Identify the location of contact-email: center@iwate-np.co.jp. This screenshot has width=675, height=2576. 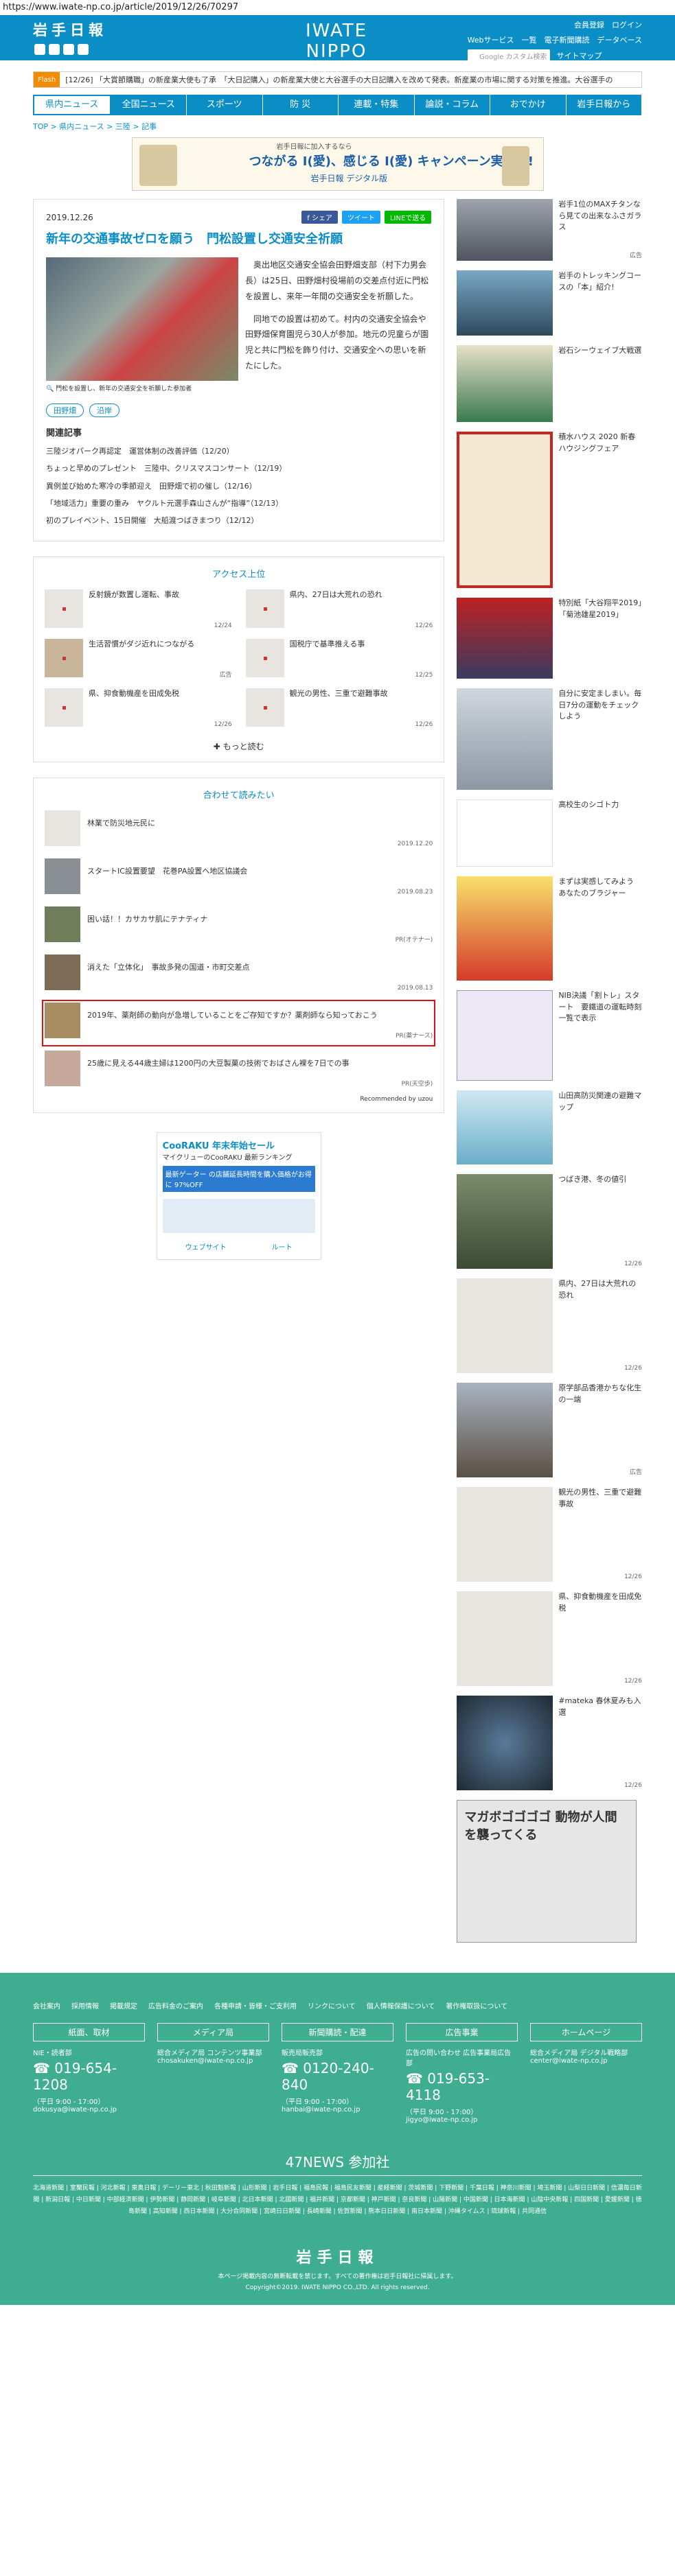
(586, 2061).